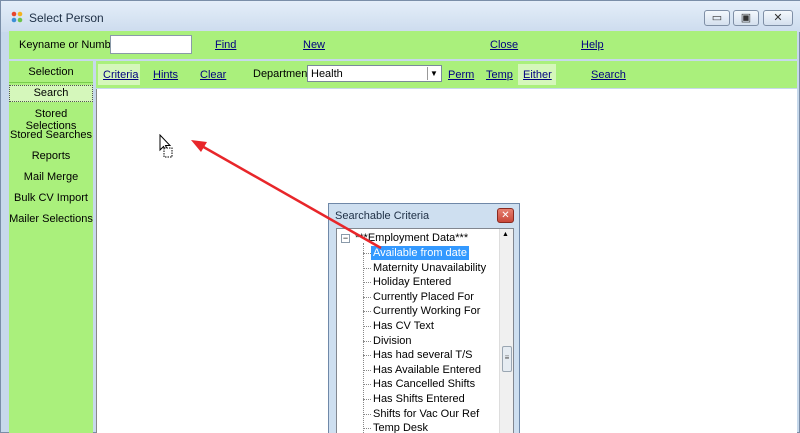  Describe the element at coordinates (17, 17) in the screenshot. I see `app-logo-icon` at that location.